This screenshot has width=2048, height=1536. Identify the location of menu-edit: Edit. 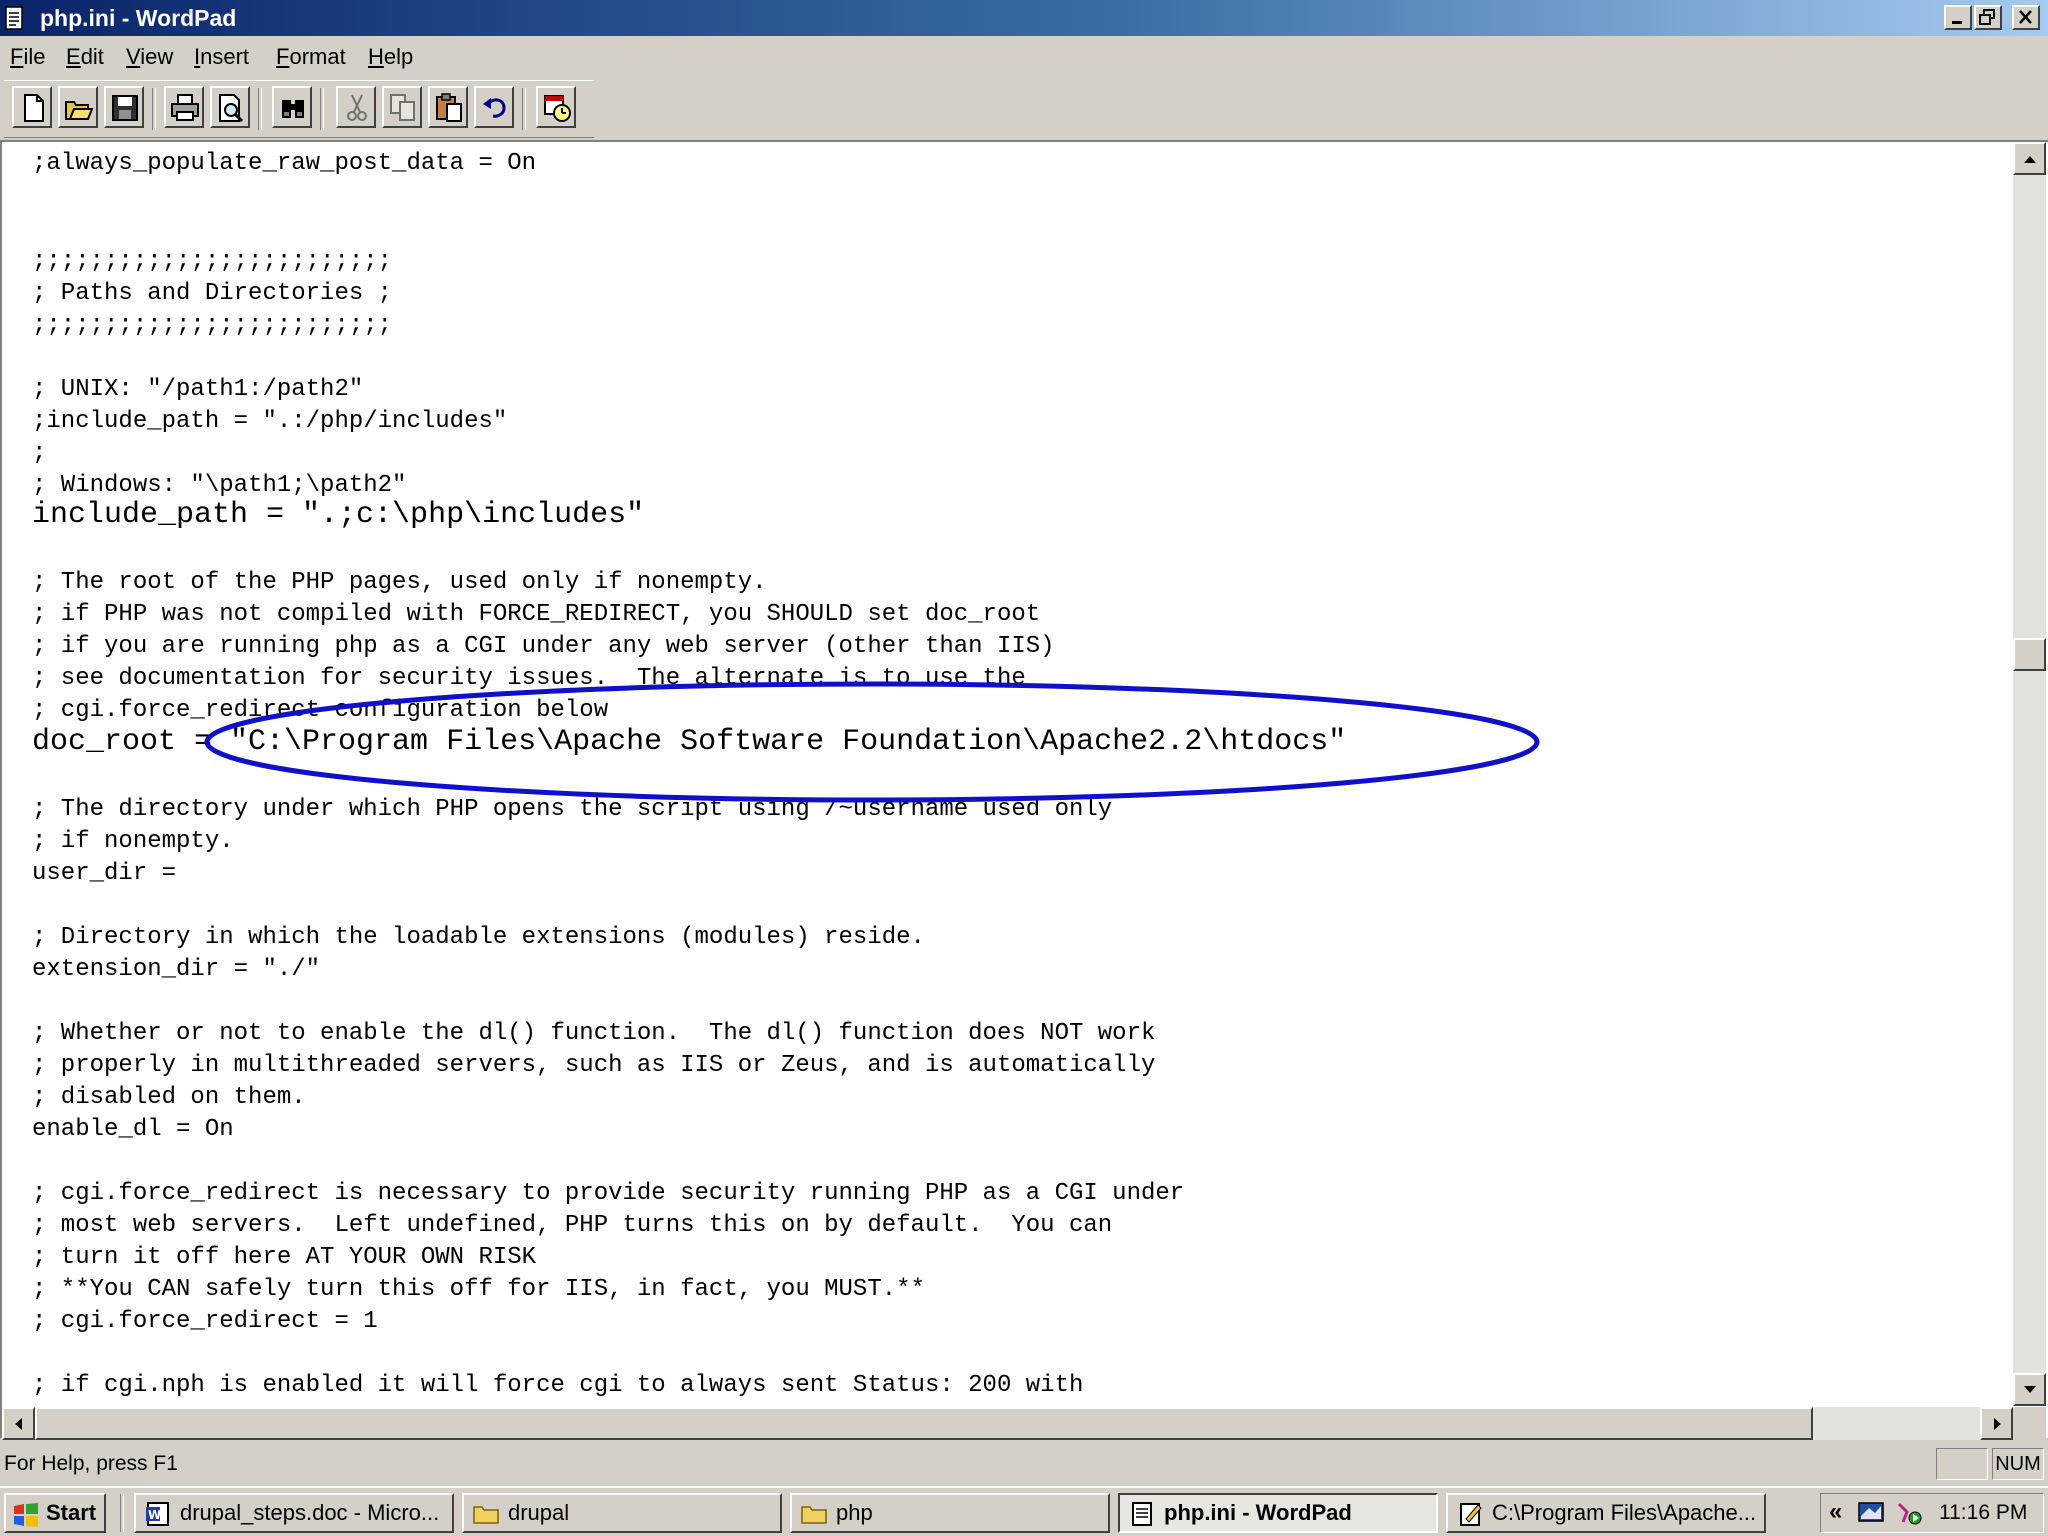
(85, 57).